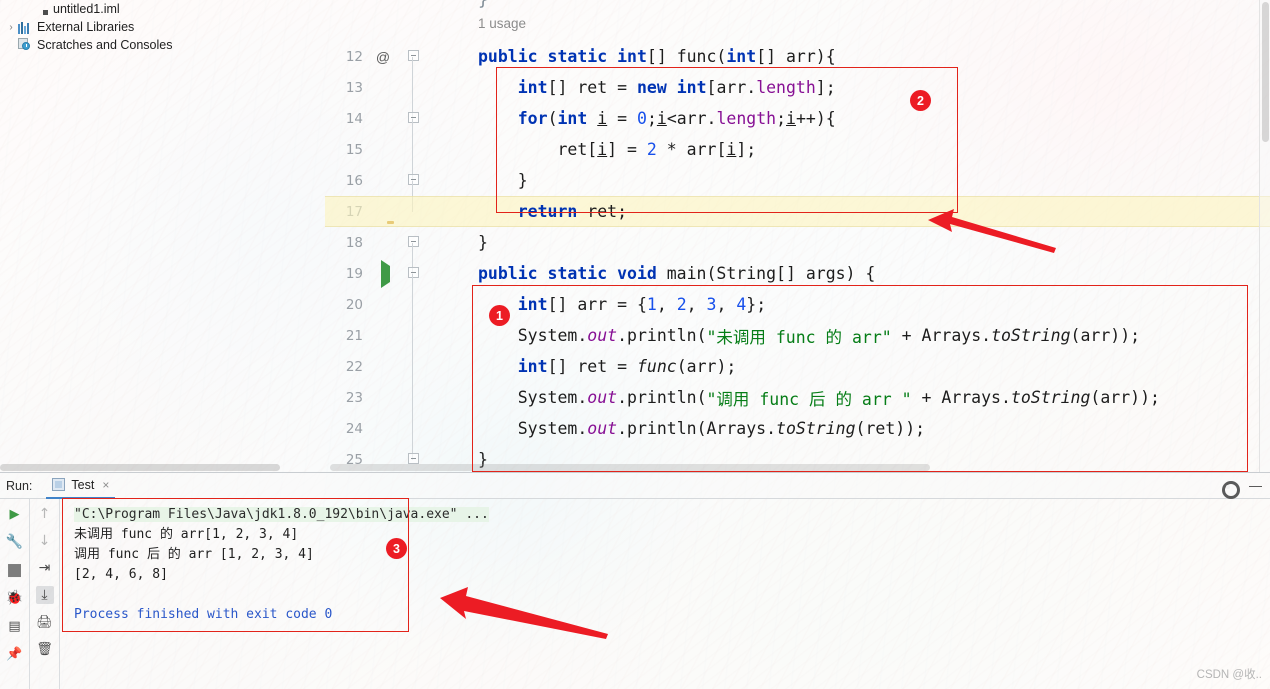 This screenshot has height=689, width=1270. I want to click on up-arrow-icon: ↑, so click(45, 514).